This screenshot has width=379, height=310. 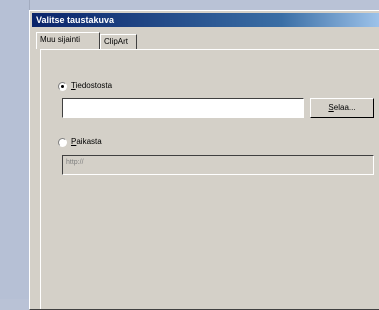 I want to click on url-placeholder: http://, so click(x=75, y=162).